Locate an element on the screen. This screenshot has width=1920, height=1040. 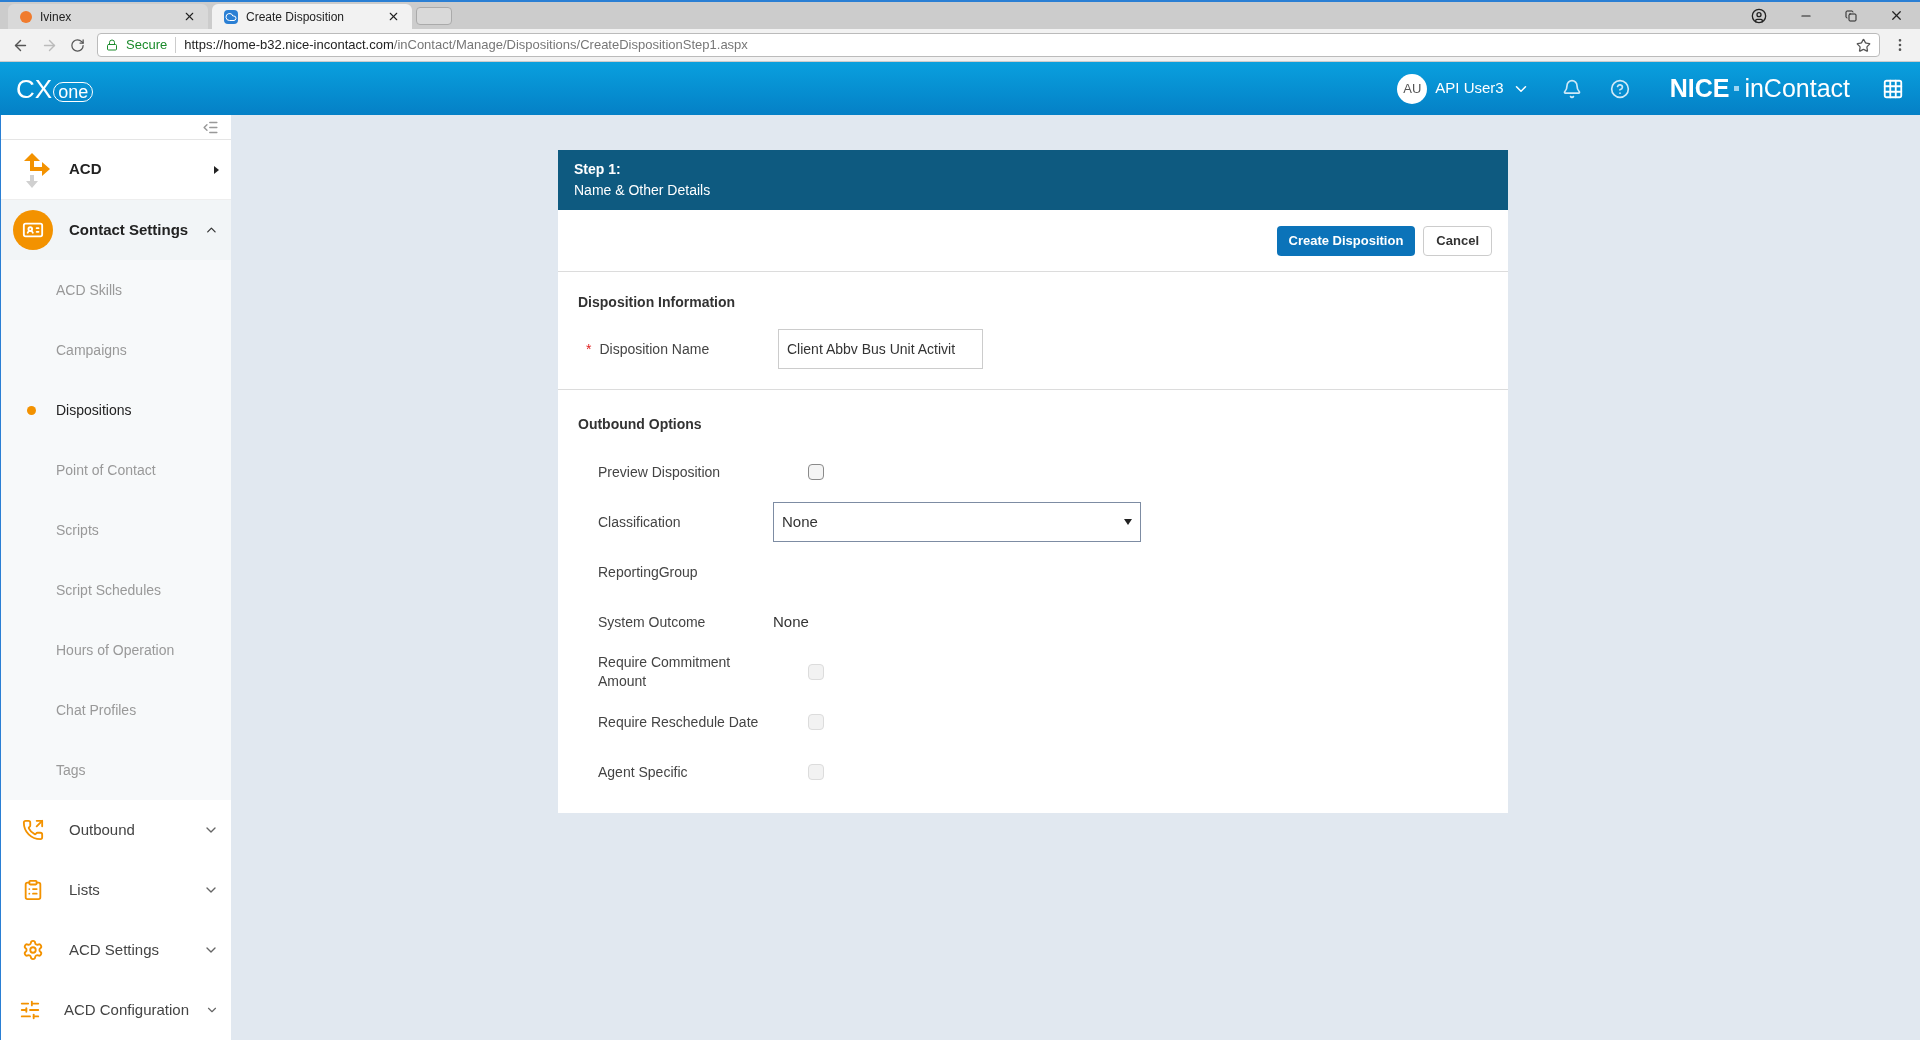
field-label: Classification is located at coordinates (640, 522).